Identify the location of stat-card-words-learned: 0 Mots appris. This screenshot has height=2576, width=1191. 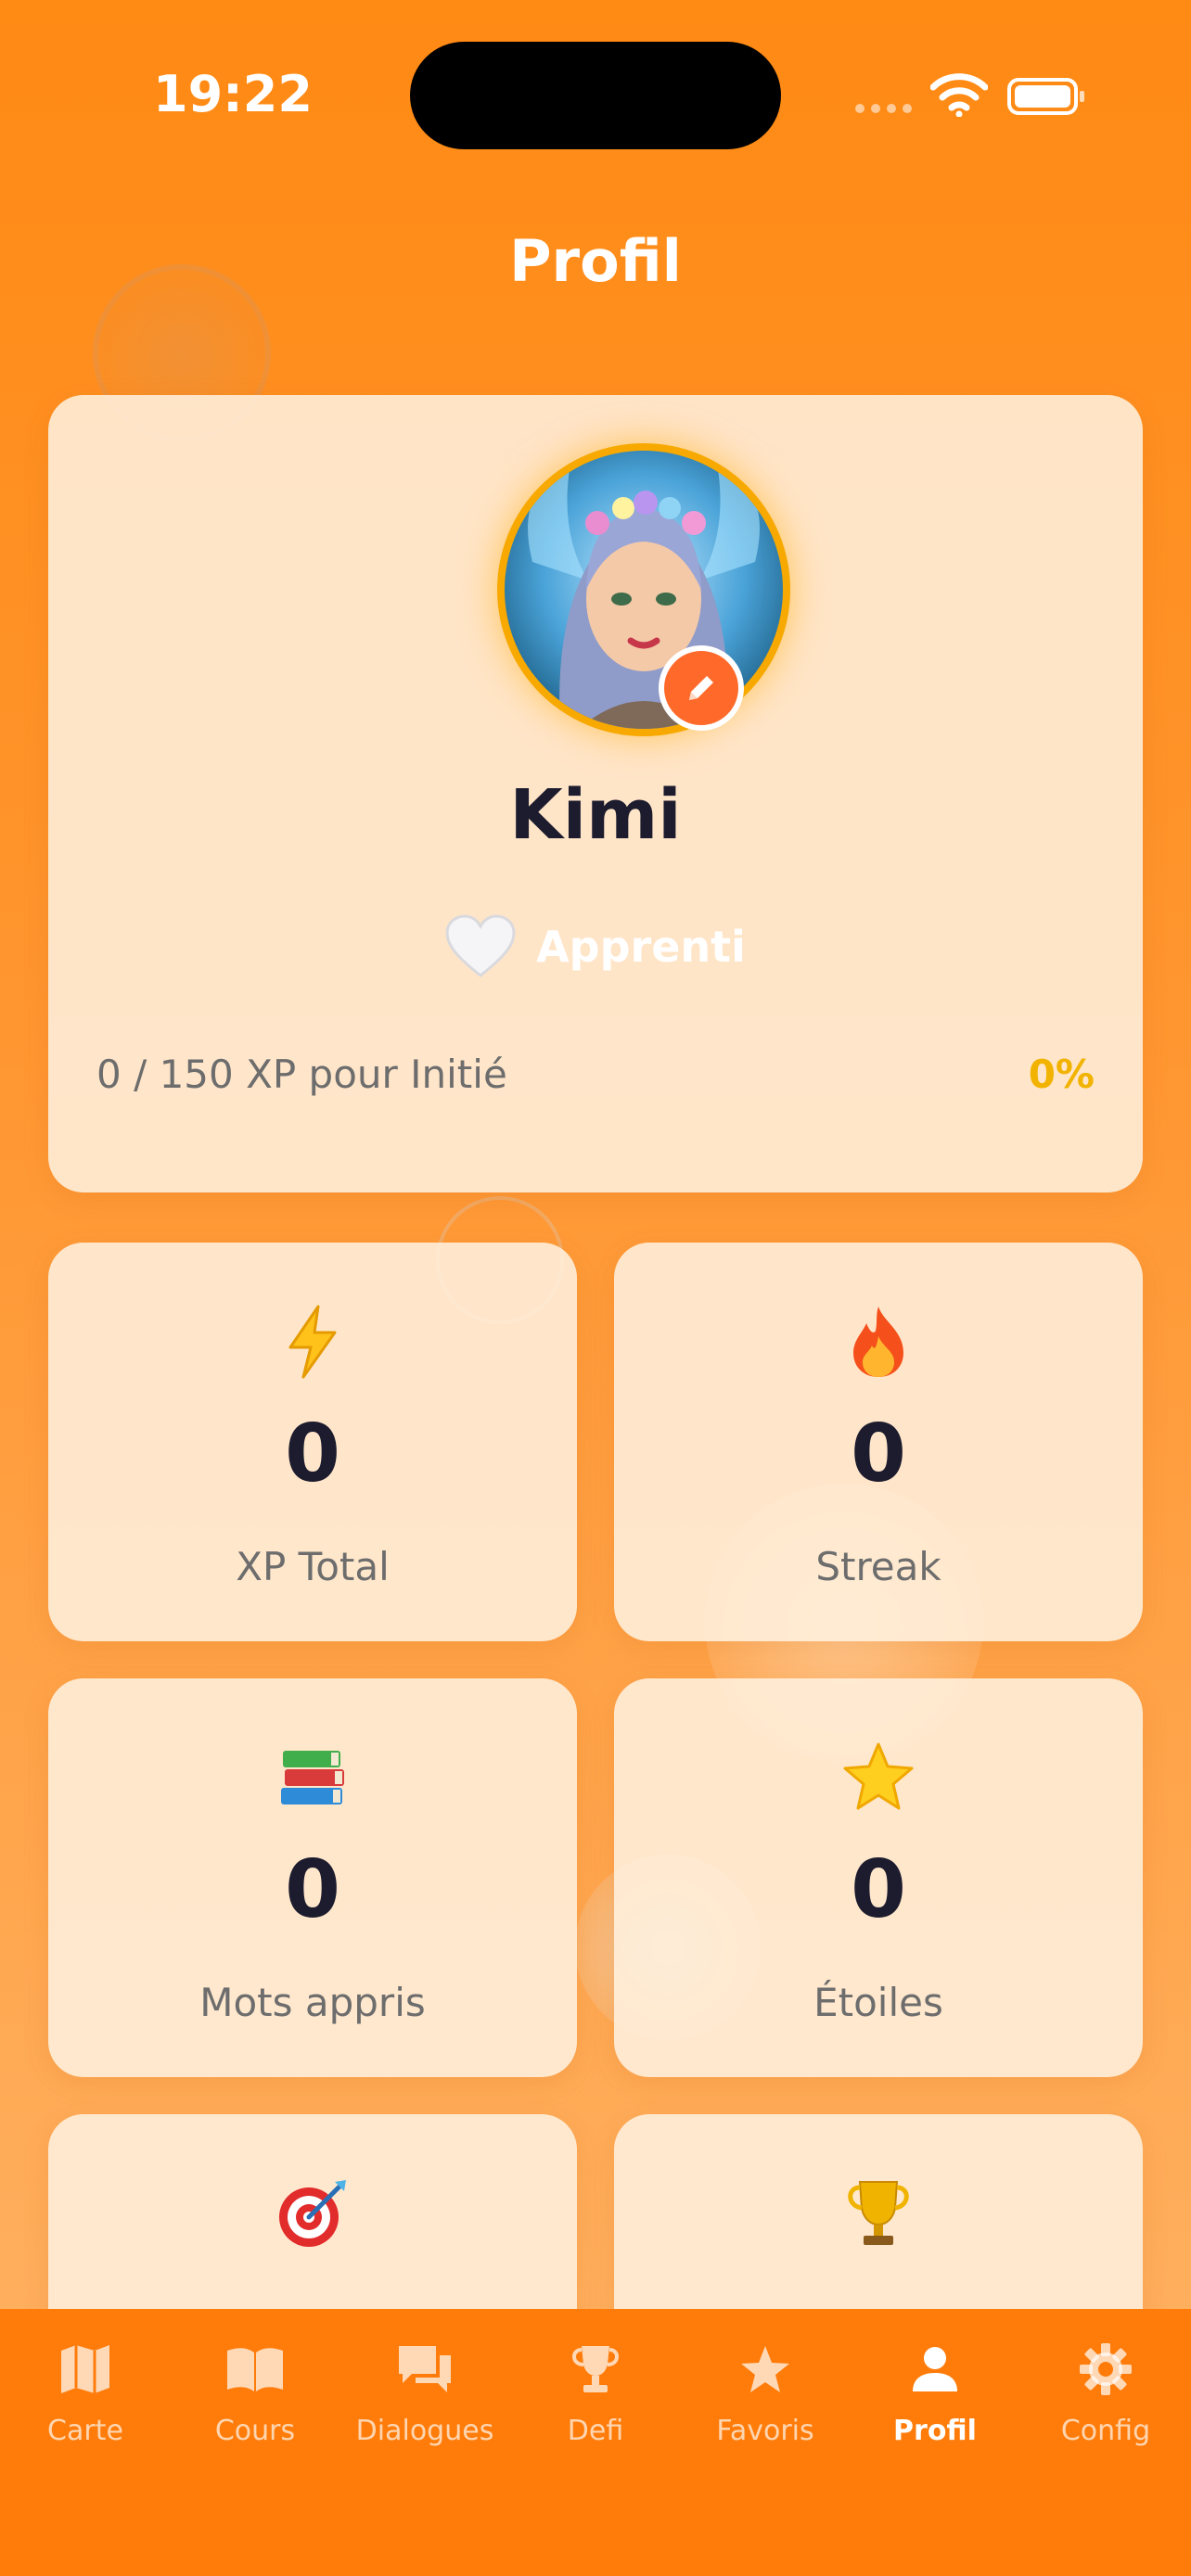
(312, 1878).